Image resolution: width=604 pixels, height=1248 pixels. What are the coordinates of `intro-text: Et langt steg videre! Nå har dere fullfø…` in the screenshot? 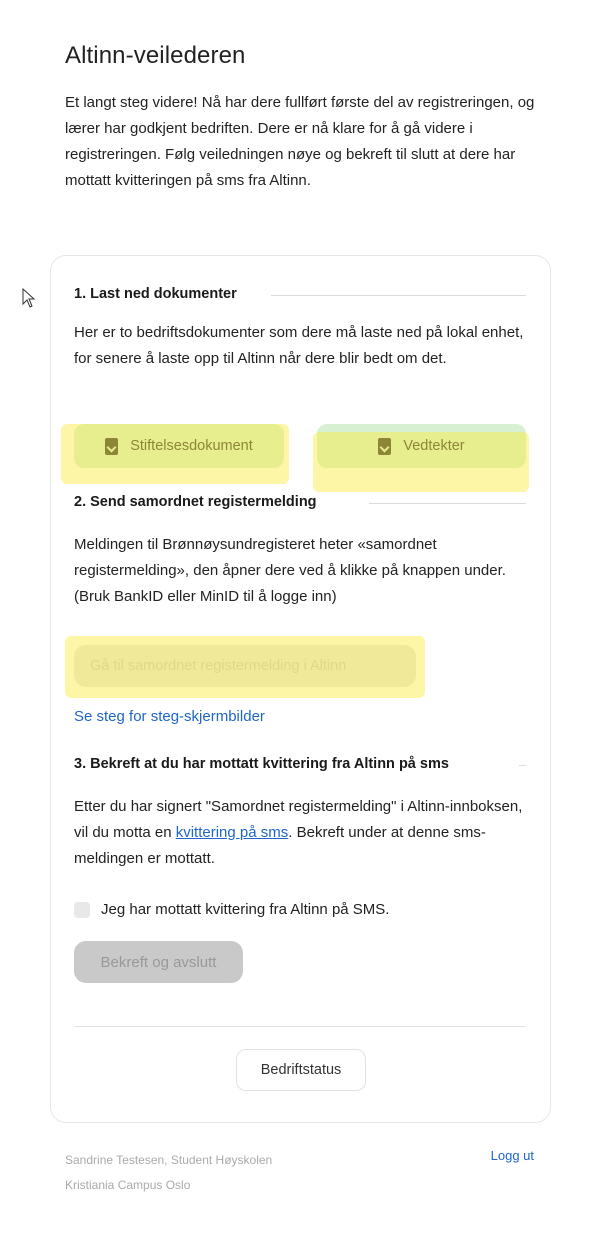 It's located at (300, 141).